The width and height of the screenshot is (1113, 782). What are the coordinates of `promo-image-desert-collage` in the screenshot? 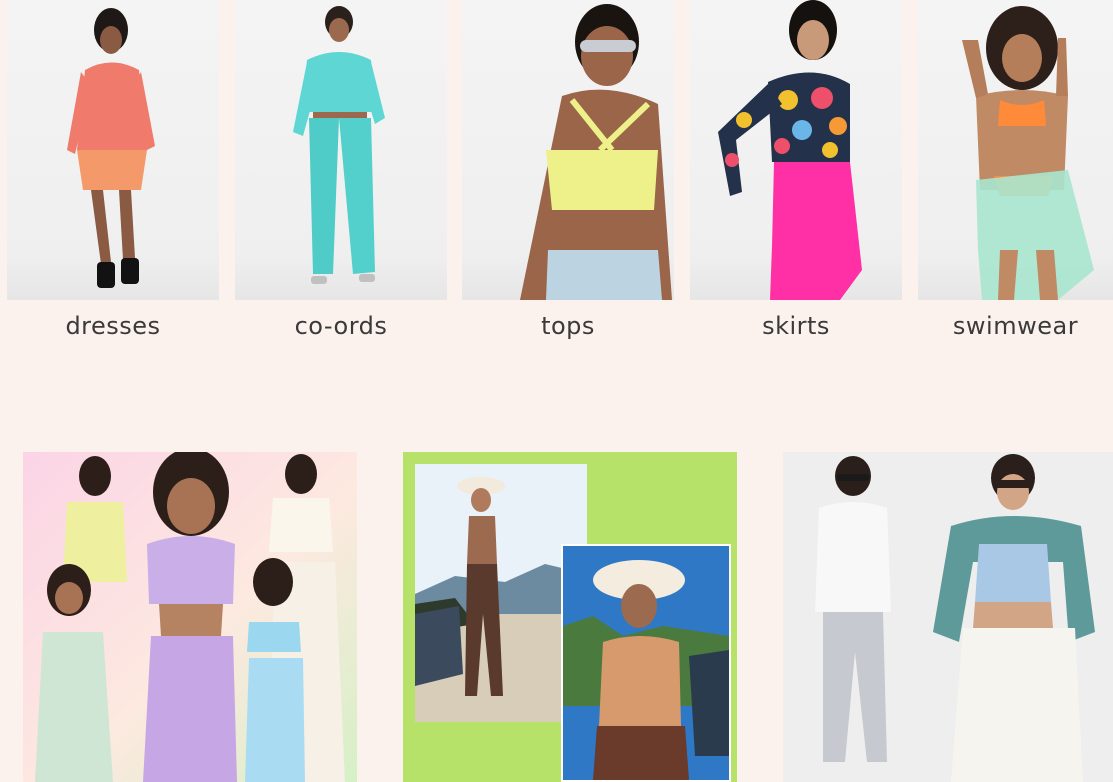 It's located at (570, 617).